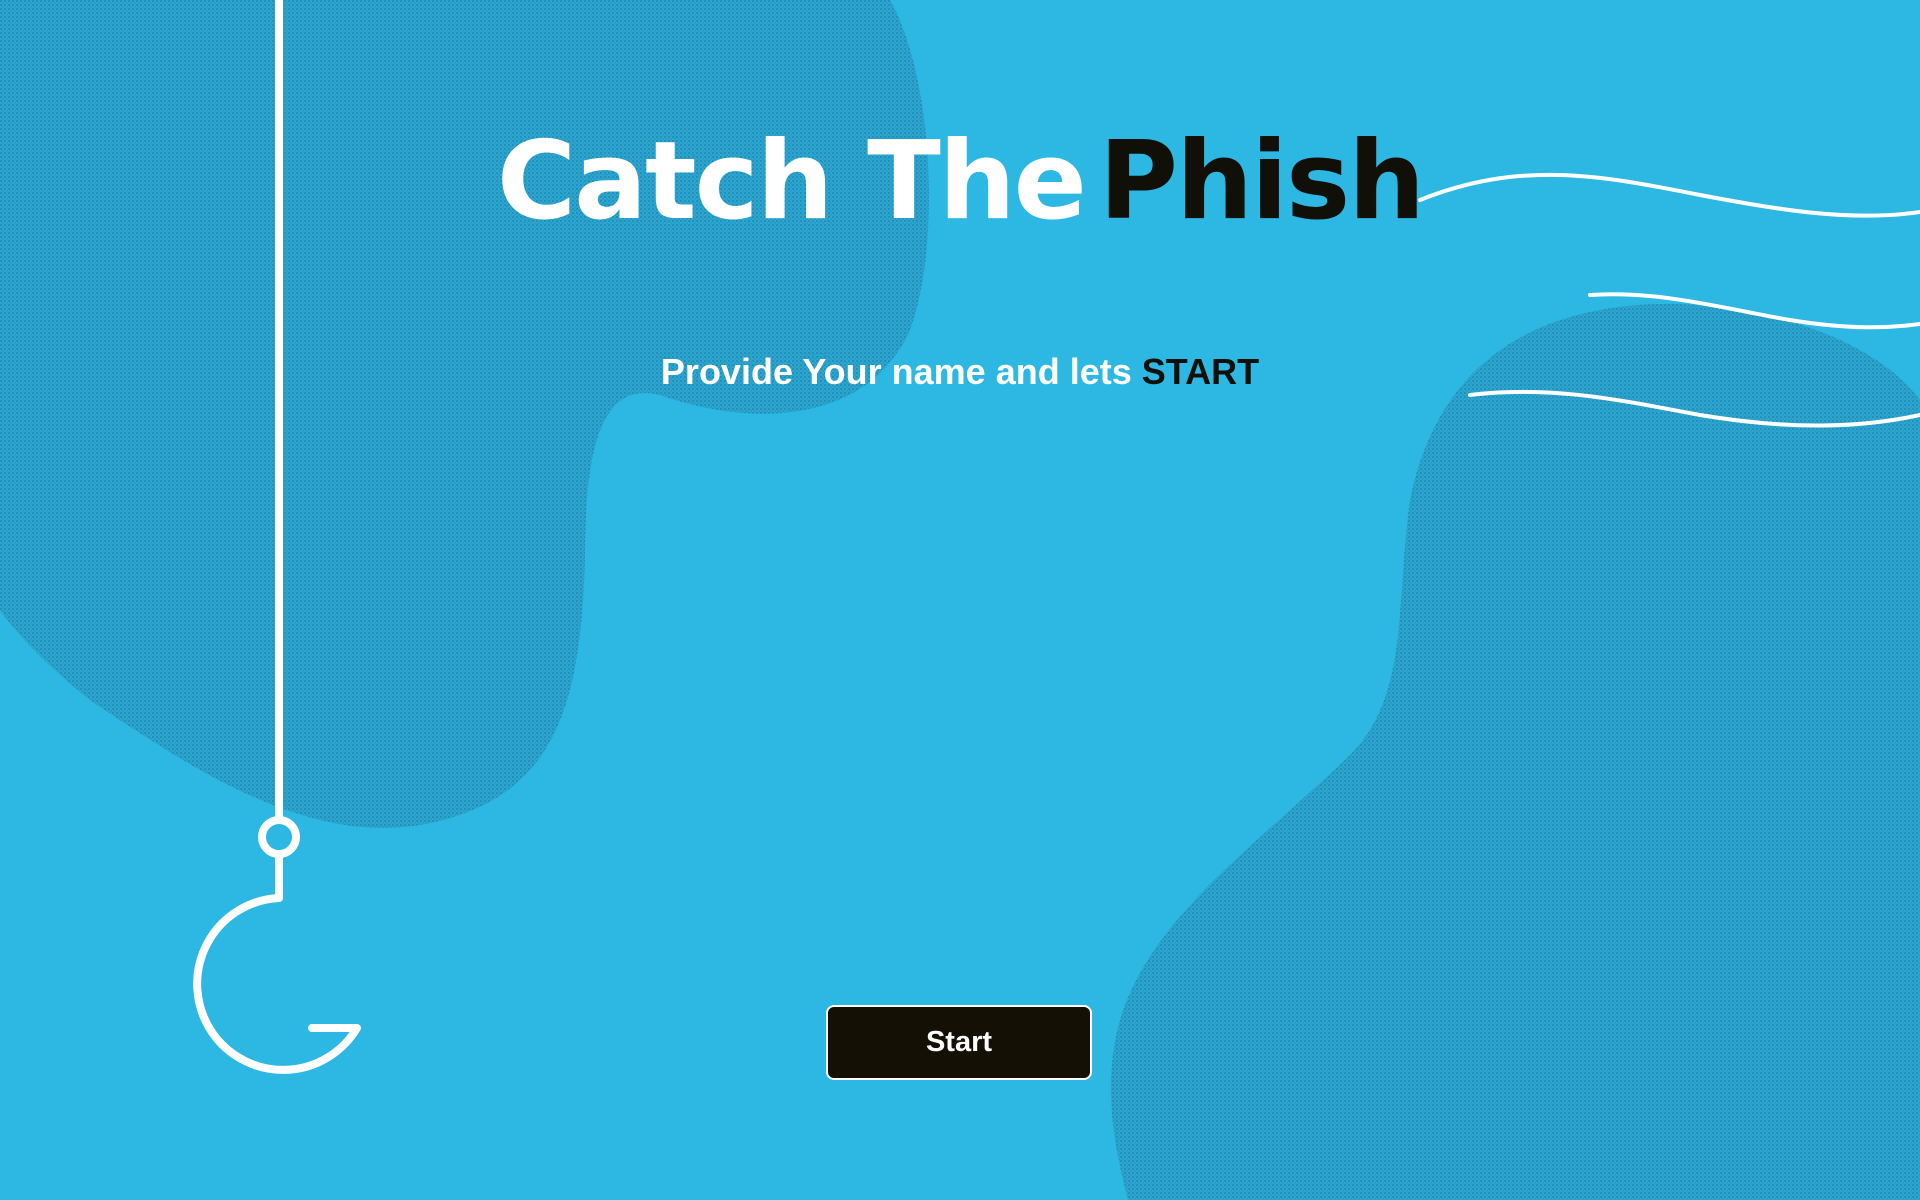 The width and height of the screenshot is (1920, 1200). Describe the element at coordinates (1200, 371) in the screenshot. I see `subtitle-start-word: START` at that location.